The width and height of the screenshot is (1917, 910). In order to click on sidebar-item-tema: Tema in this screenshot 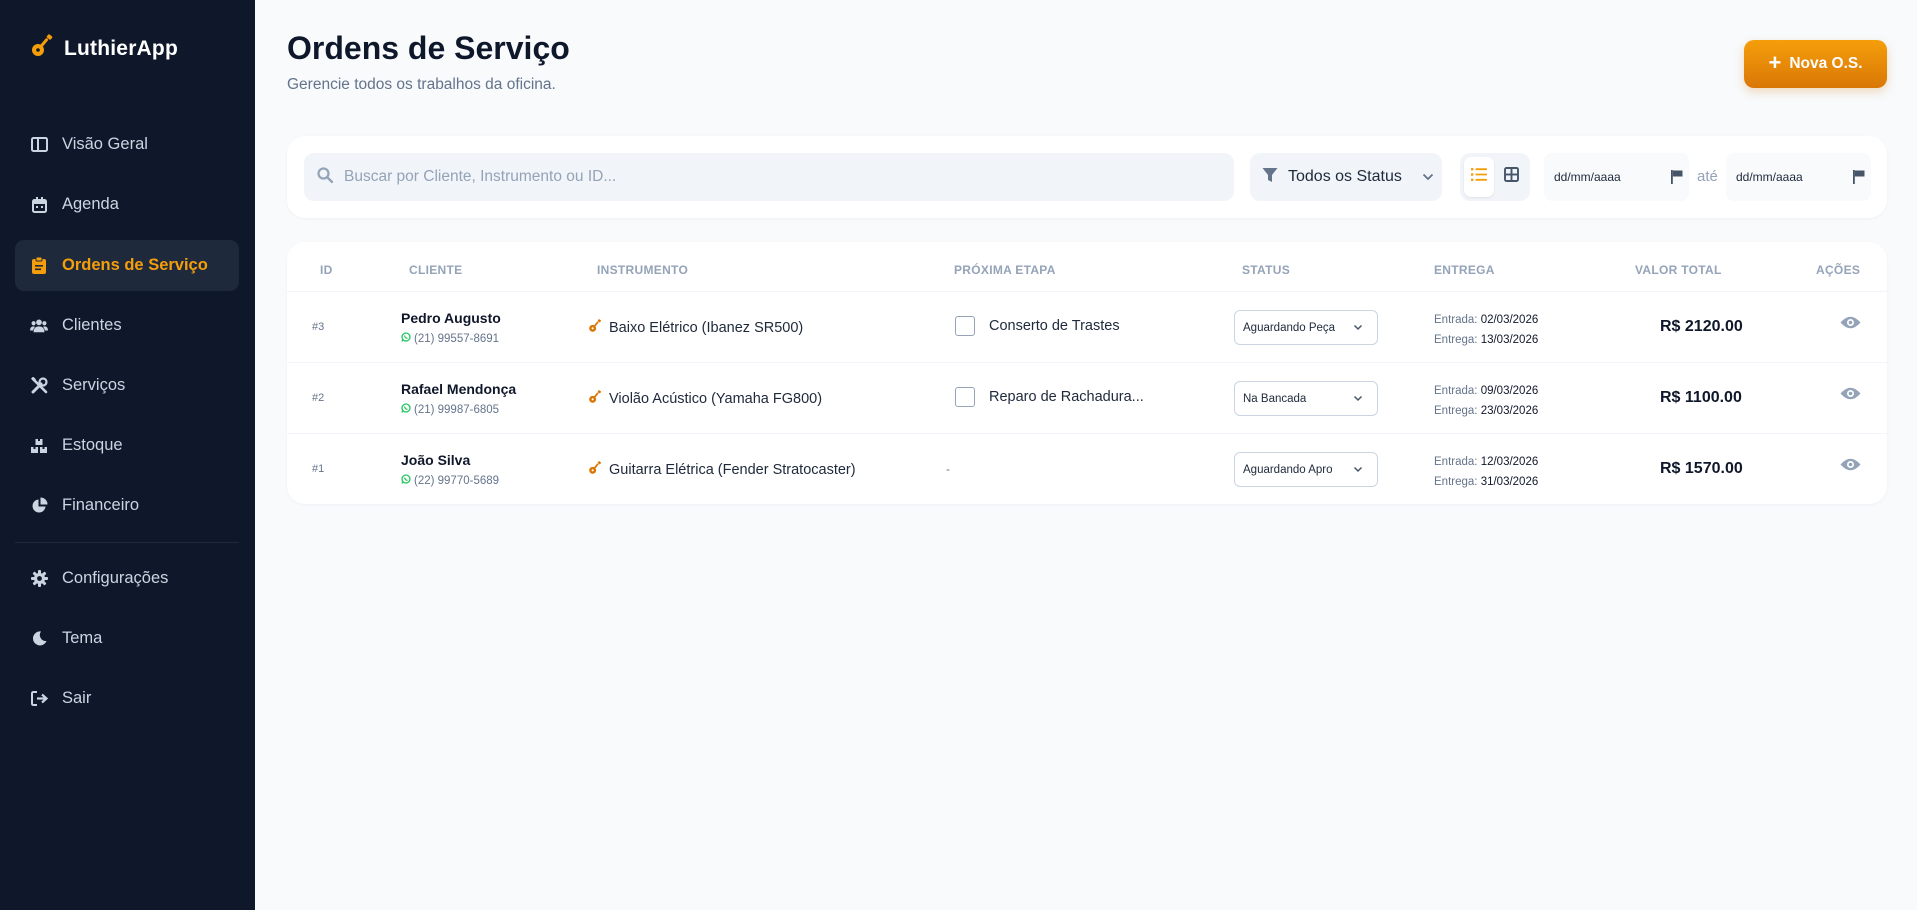, I will do `click(127, 638)`.